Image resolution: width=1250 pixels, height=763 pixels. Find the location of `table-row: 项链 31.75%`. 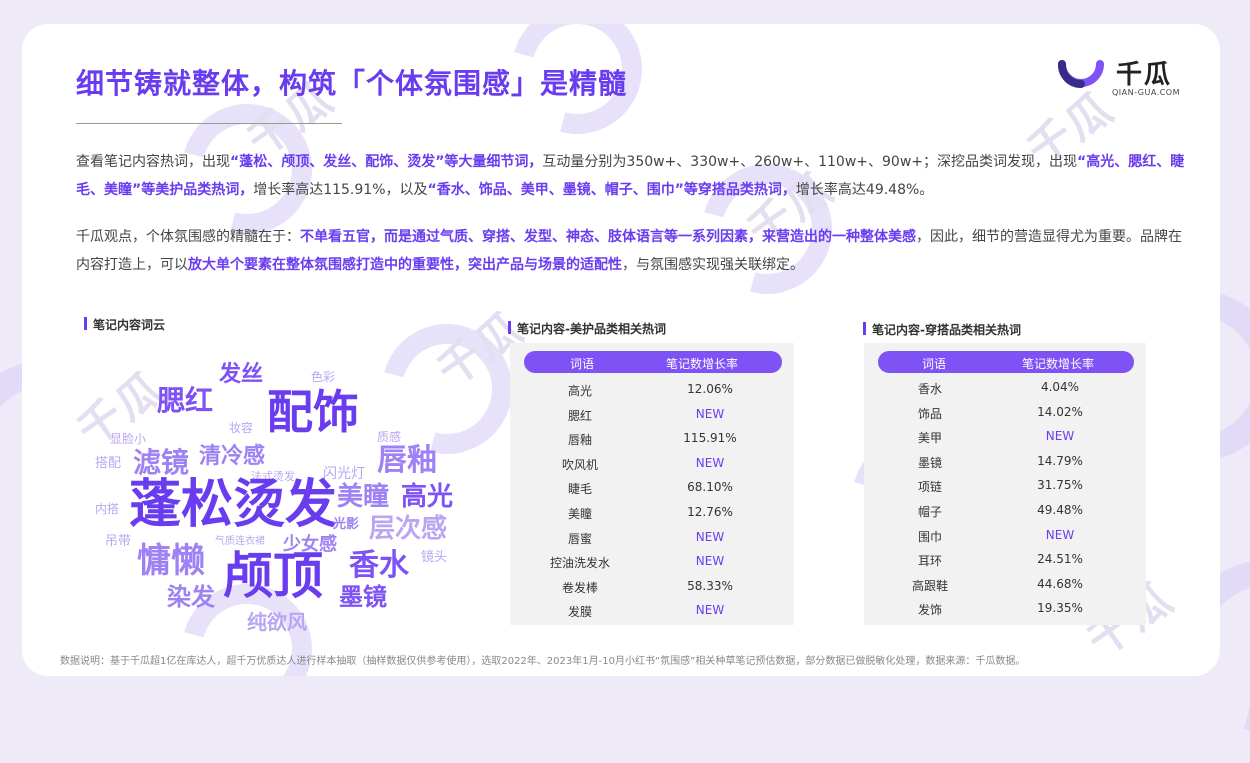

table-row: 项链 31.75% is located at coordinates (1005, 486).